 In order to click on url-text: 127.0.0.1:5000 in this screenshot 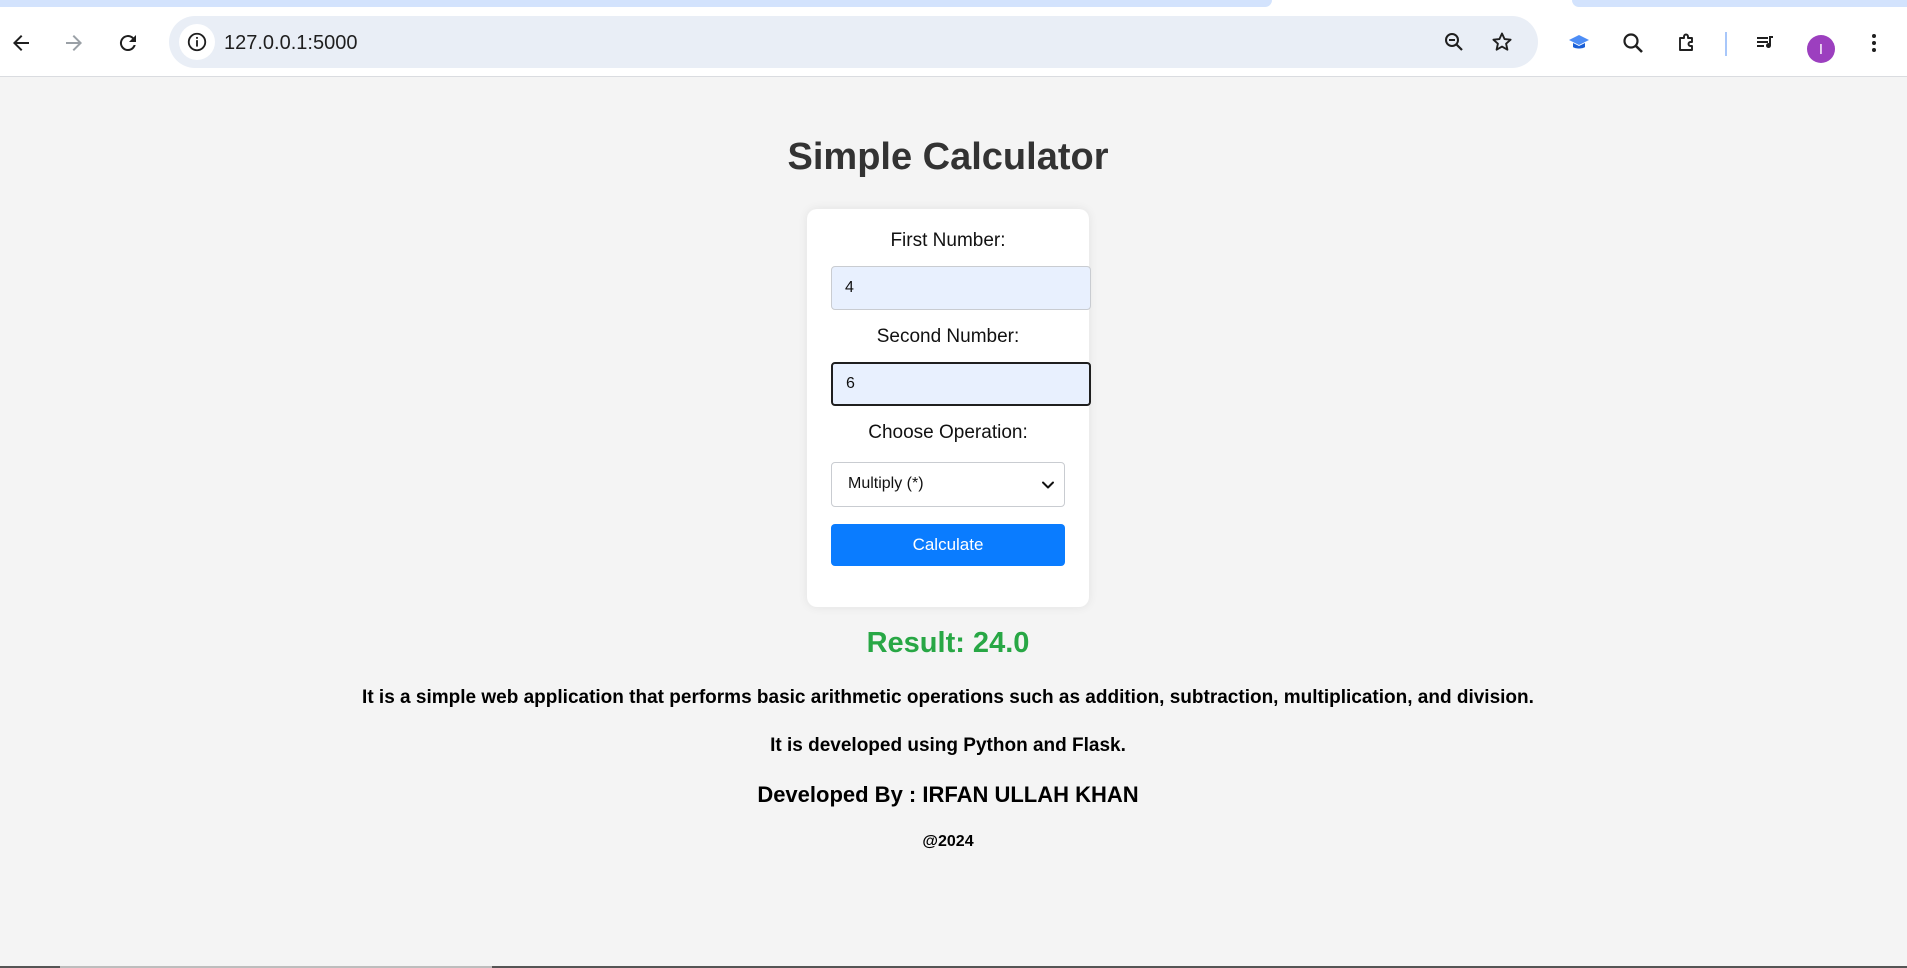, I will do `click(290, 43)`.